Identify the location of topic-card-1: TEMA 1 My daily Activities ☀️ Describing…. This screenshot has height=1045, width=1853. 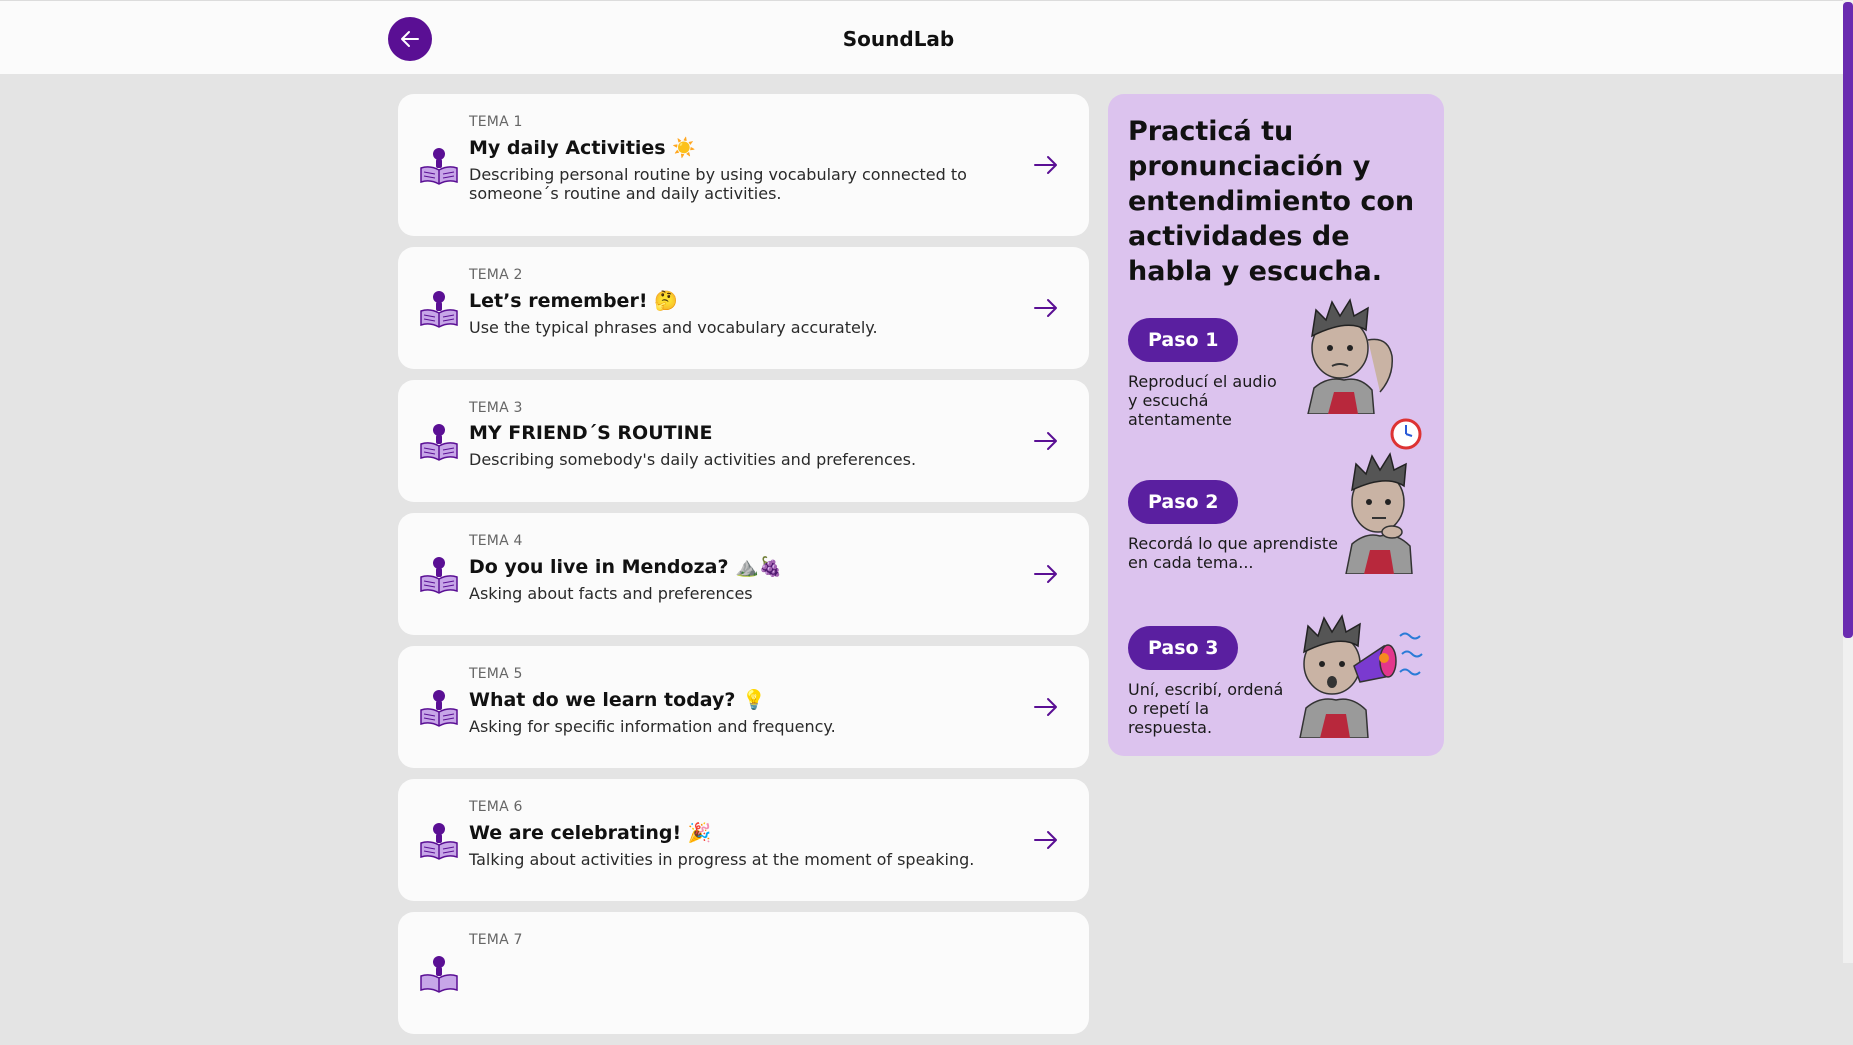
(743, 165).